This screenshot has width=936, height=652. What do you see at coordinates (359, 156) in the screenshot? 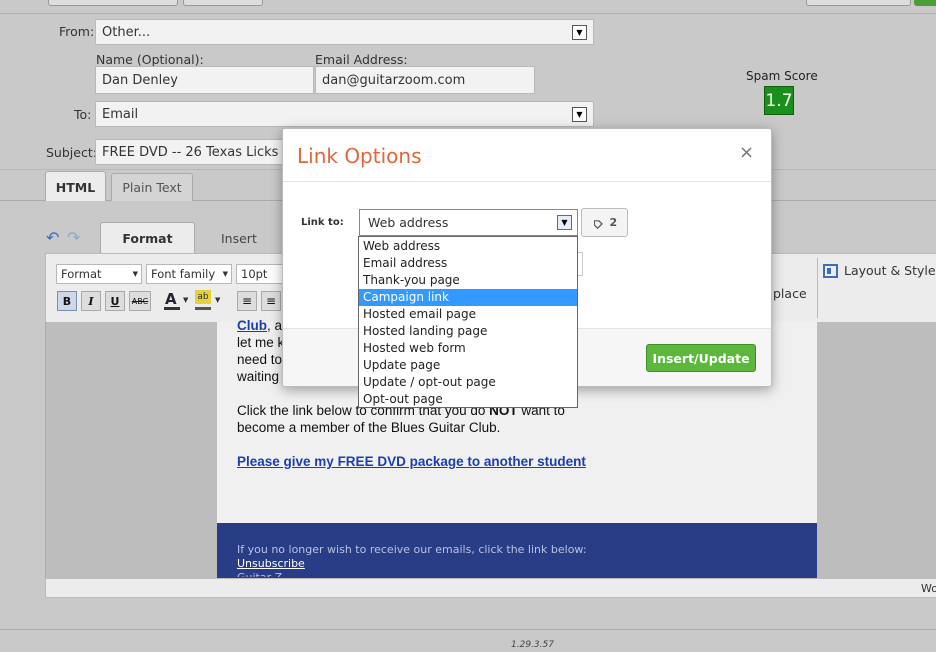
I see `modal-title: Link Options` at bounding box center [359, 156].